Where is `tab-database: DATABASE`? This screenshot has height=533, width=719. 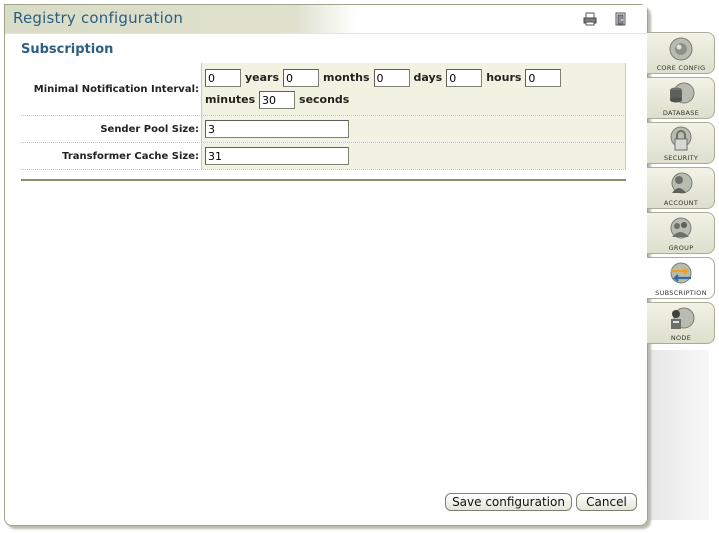
tab-database: DATABASE is located at coordinates (681, 98).